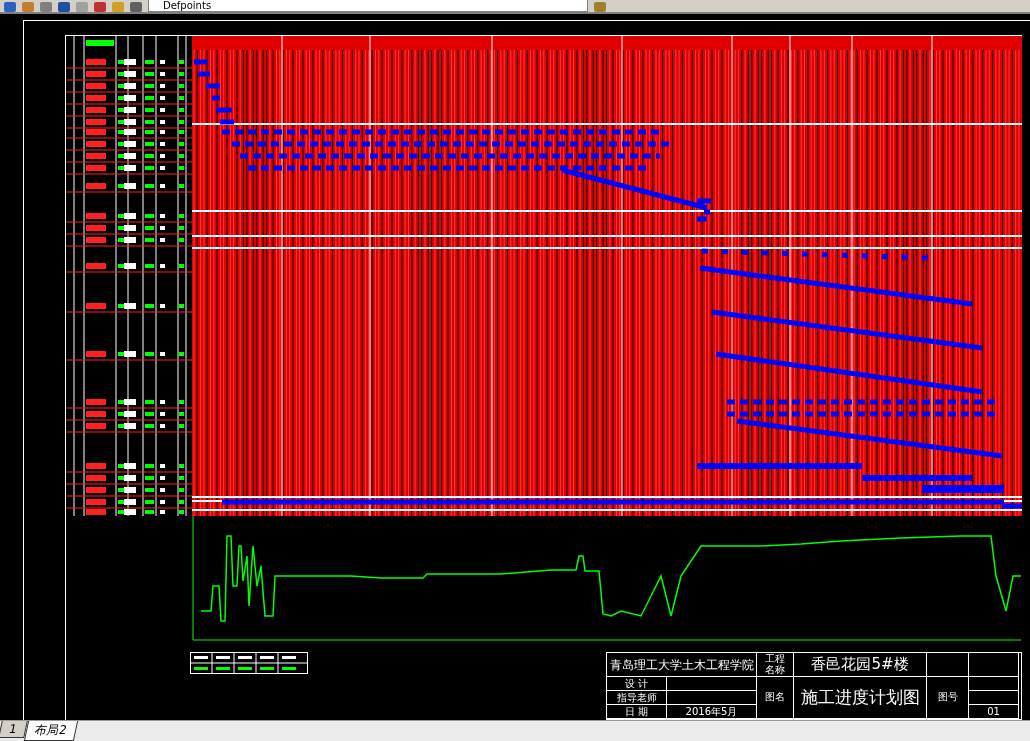 This screenshot has height=741, width=1030. Describe the element at coordinates (993, 711) in the screenshot. I see `drawing-number: 01` at that location.